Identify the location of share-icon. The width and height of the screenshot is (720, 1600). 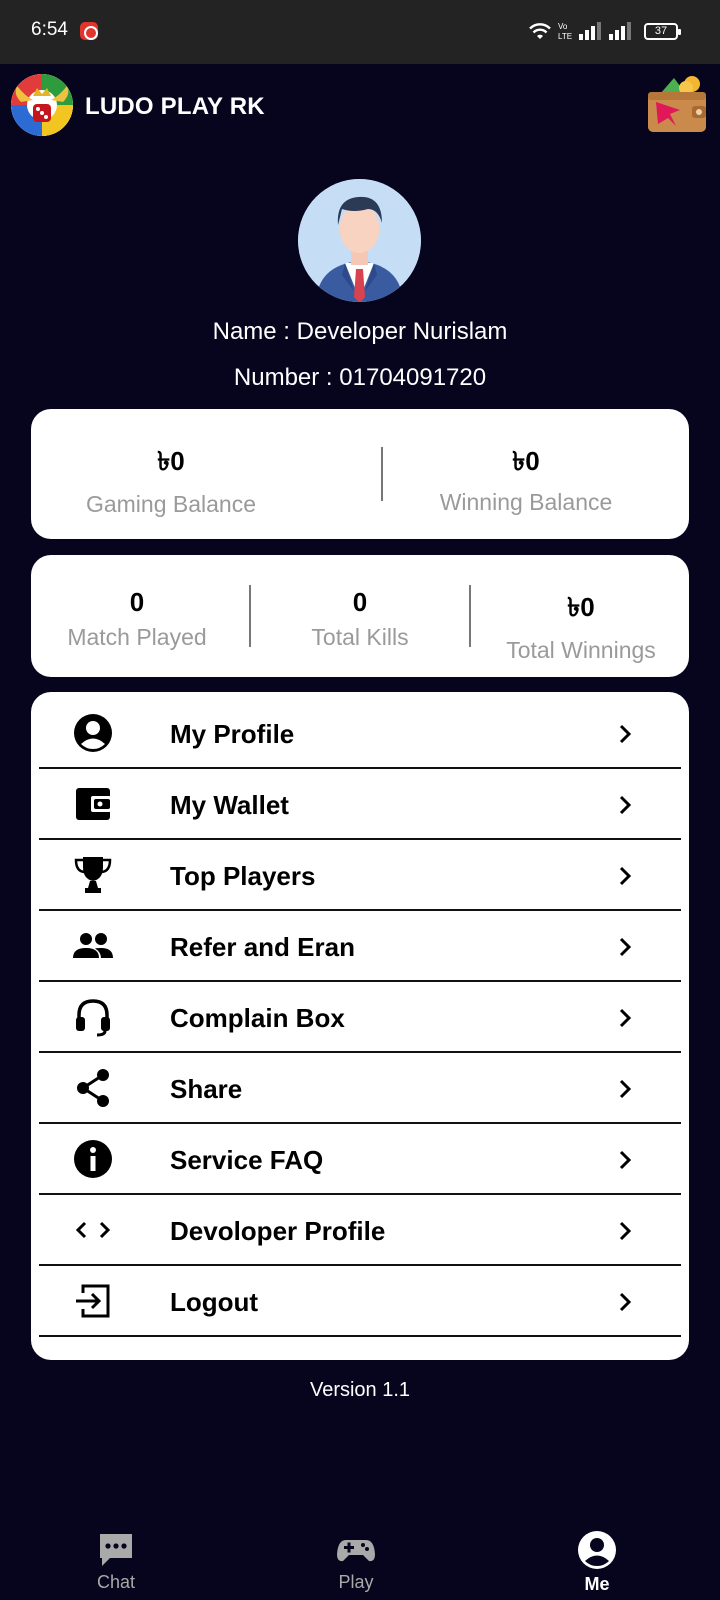
(93, 1088).